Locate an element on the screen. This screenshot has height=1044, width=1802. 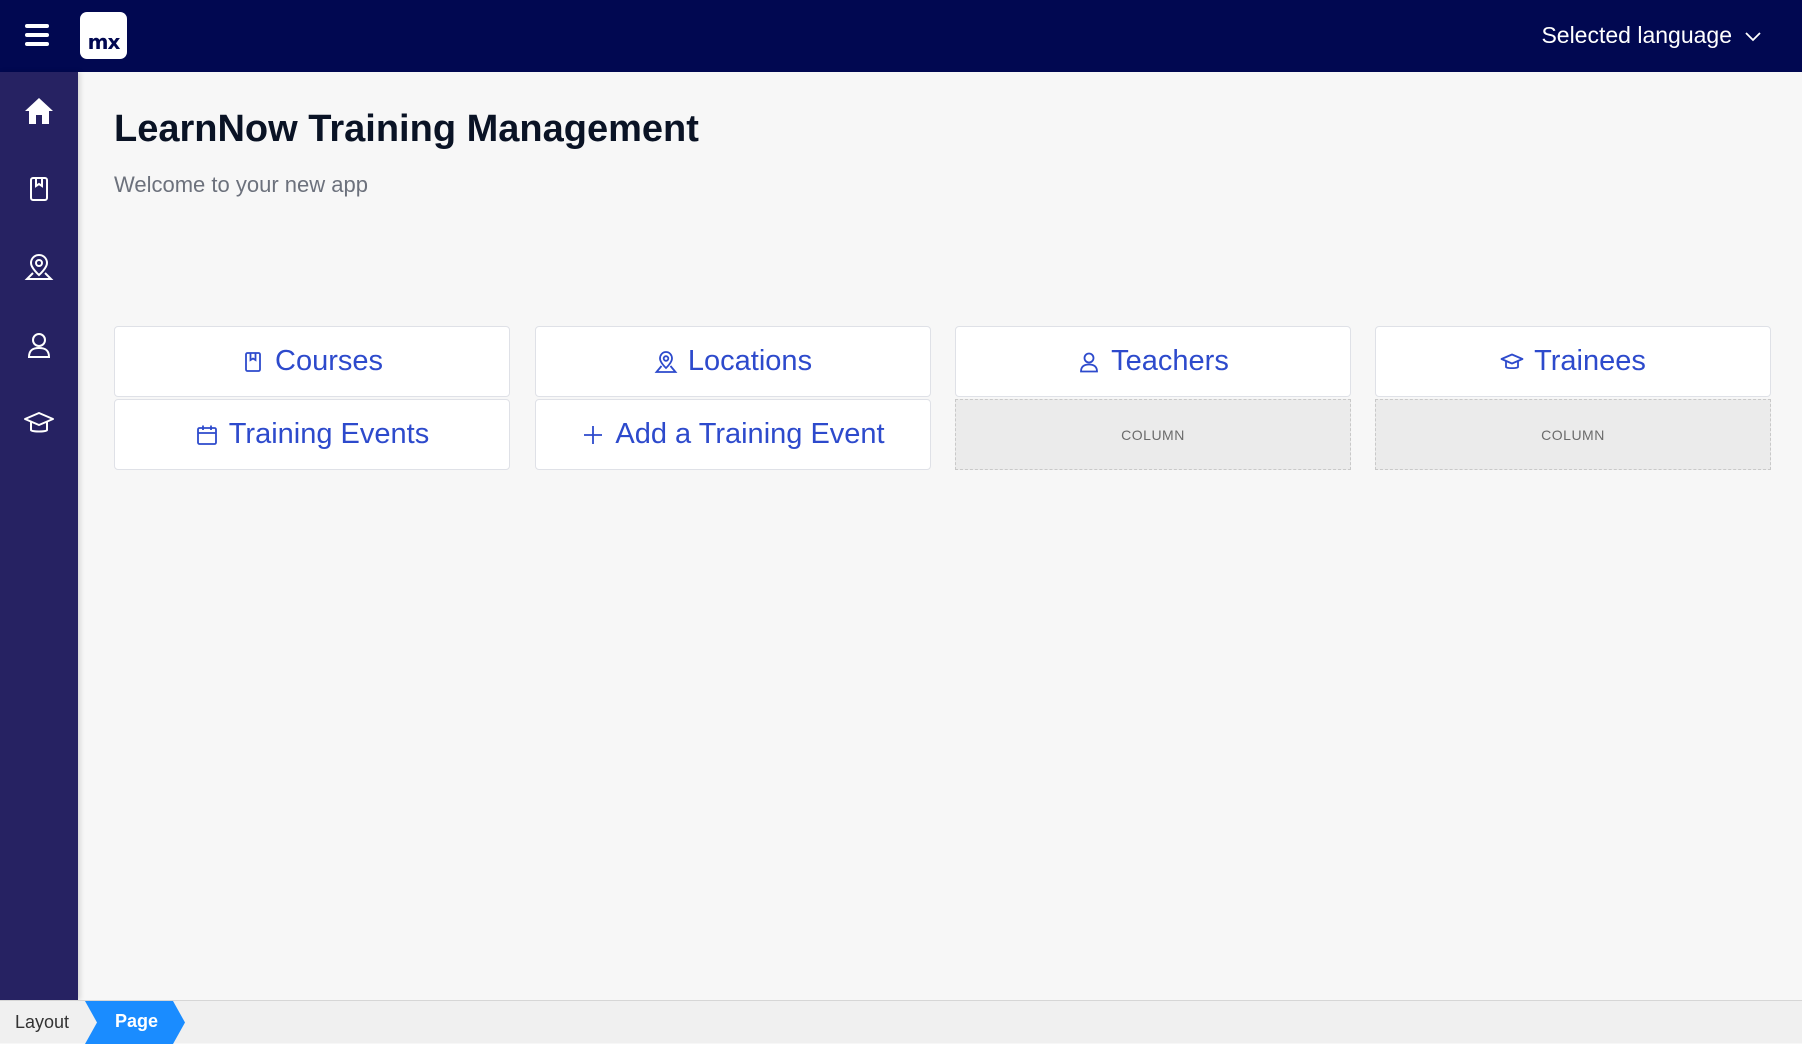
home-icon is located at coordinates (39, 111).